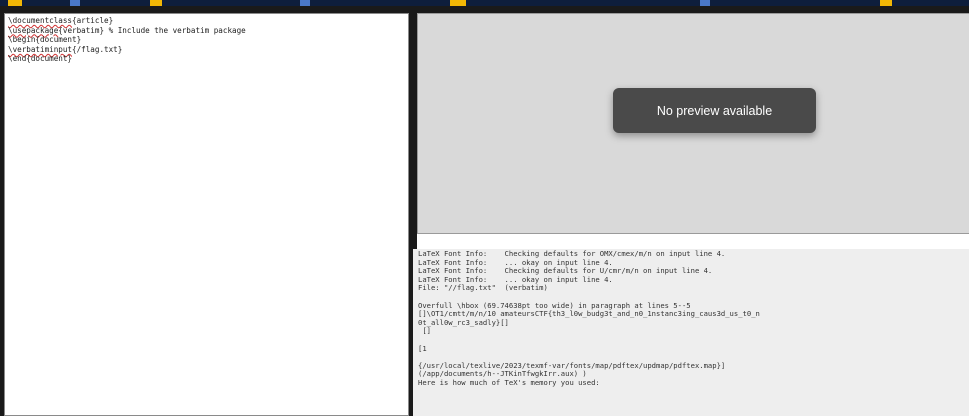 Image resolution: width=969 pixels, height=416 pixels. Describe the element at coordinates (693, 242) in the screenshot. I see `pane-divider` at that location.